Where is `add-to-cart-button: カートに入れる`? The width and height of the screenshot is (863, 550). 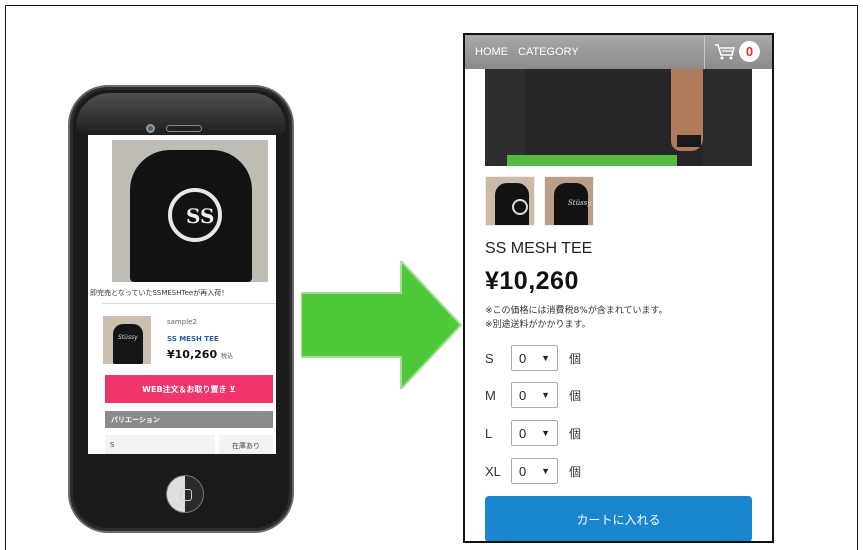 add-to-cart-button: カートに入れる is located at coordinates (618, 518).